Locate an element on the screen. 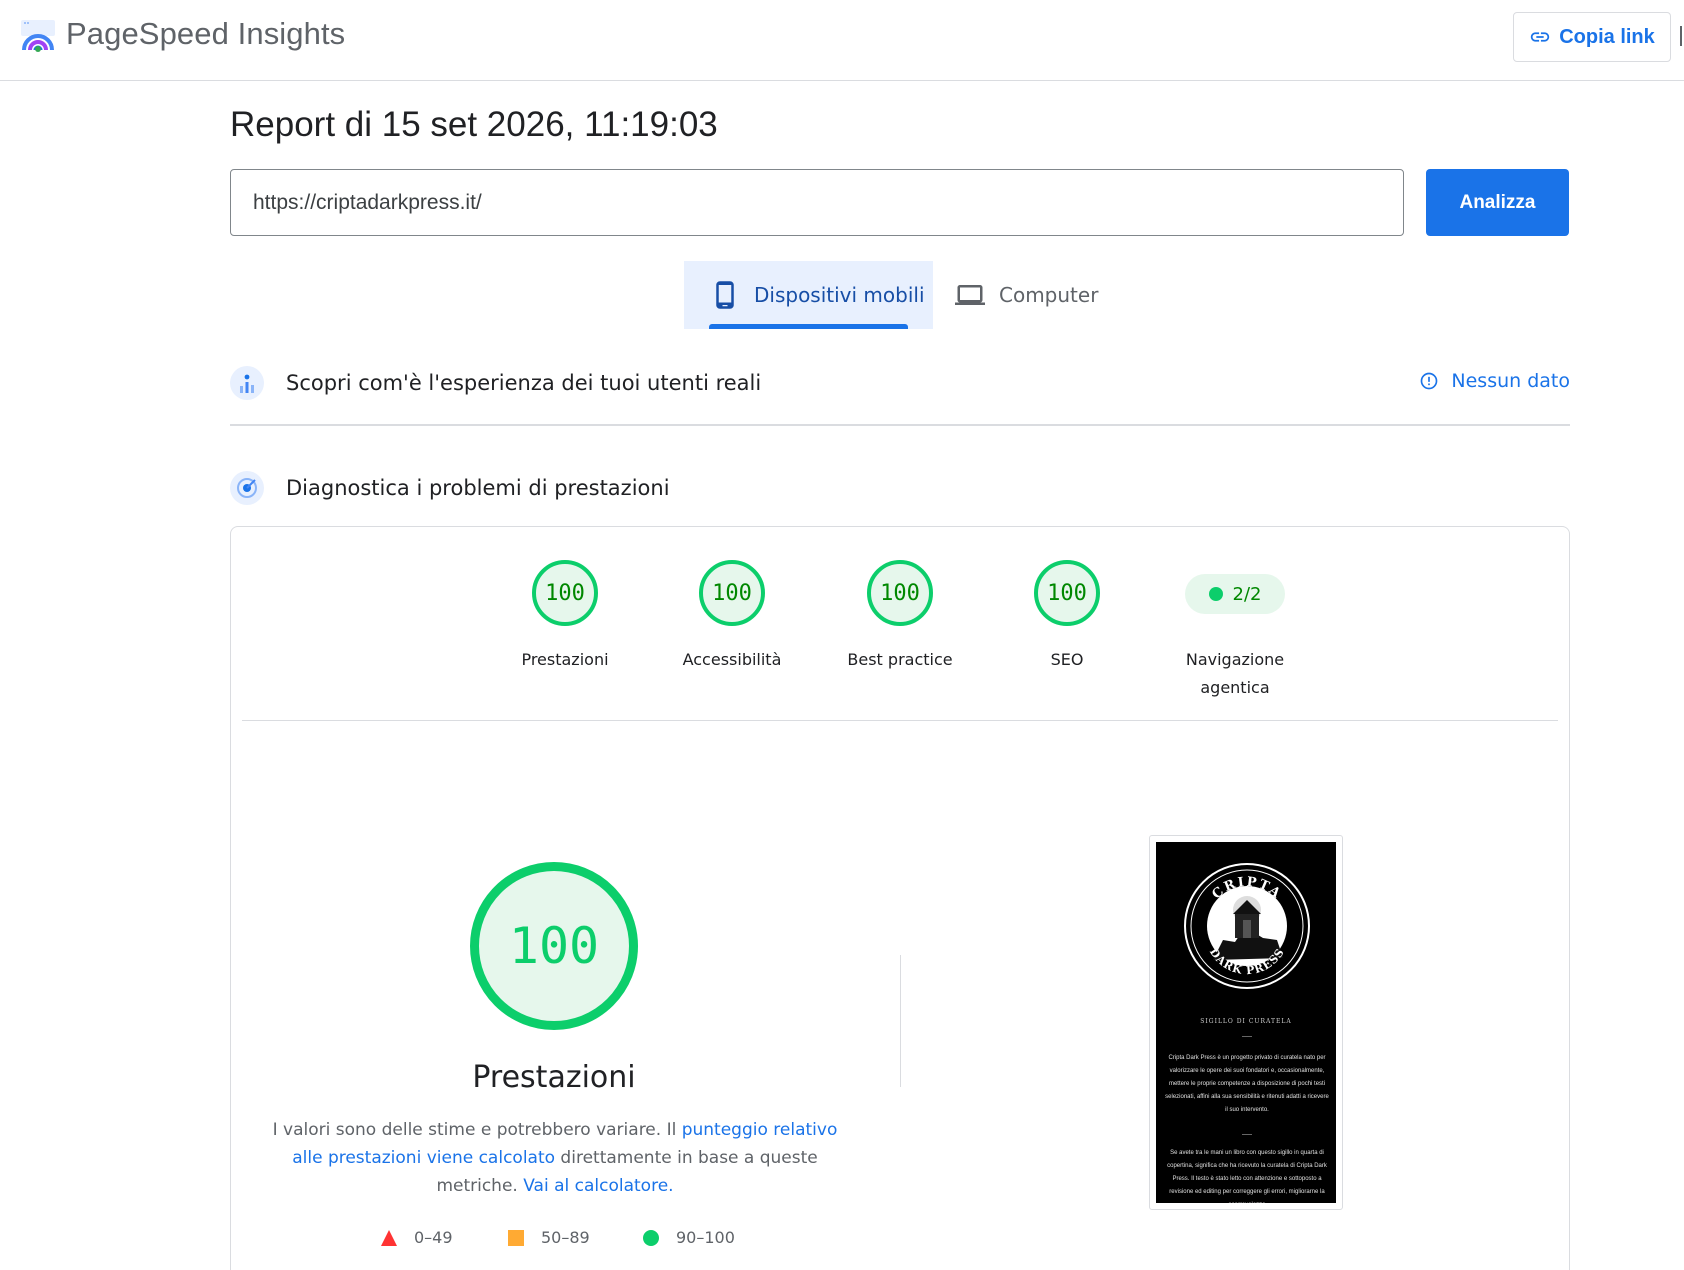 The height and width of the screenshot is (1270, 1684). performance-title: Prestazioni is located at coordinates (554, 1077).